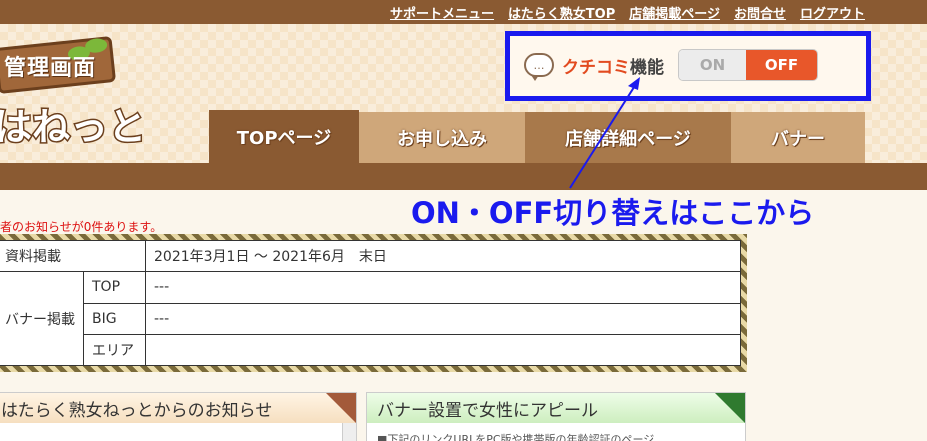 The height and width of the screenshot is (441, 927). What do you see at coordinates (647, 67) in the screenshot?
I see `kuchikomi-label-feature: 機能` at bounding box center [647, 67].